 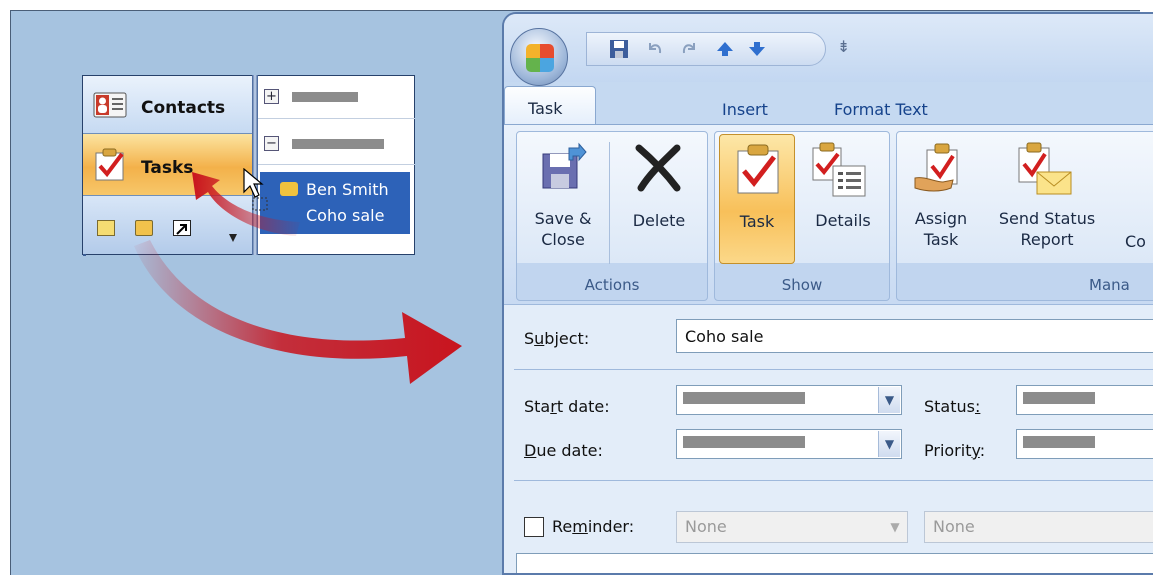 I want to click on start-date-combo: ▼, so click(x=789, y=400).